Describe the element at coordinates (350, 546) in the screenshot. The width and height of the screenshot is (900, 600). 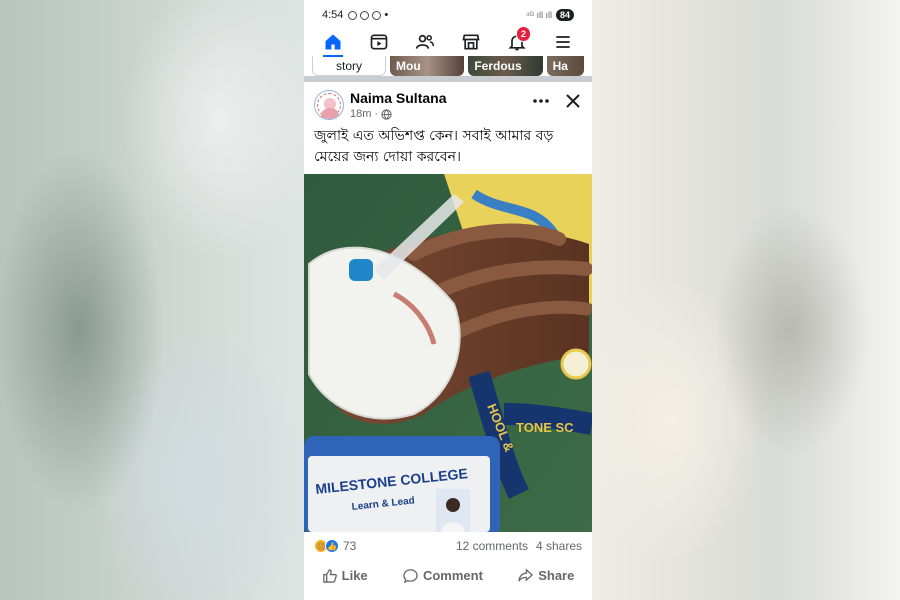
I see `reaction-count: 73` at that location.